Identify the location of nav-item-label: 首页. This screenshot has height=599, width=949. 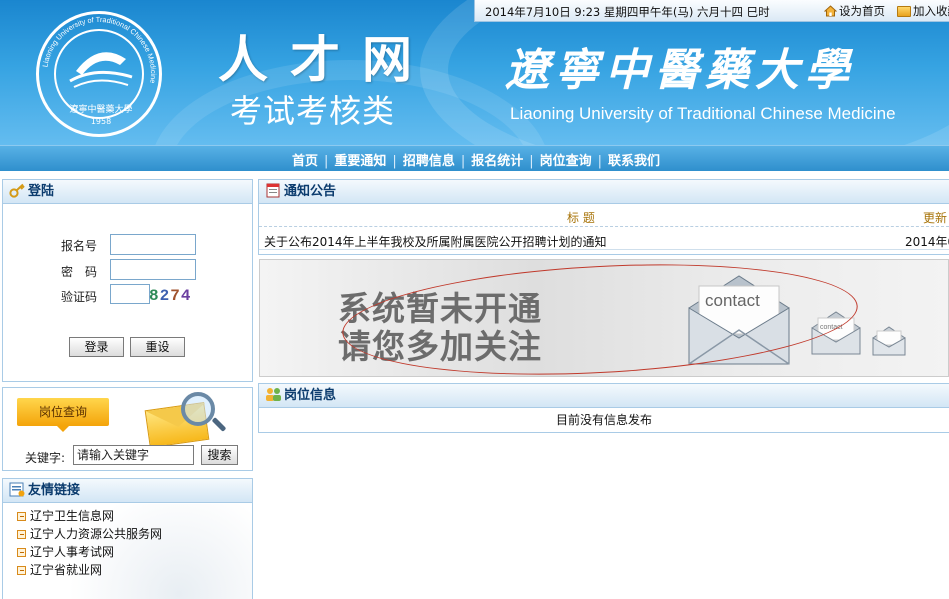
(305, 161).